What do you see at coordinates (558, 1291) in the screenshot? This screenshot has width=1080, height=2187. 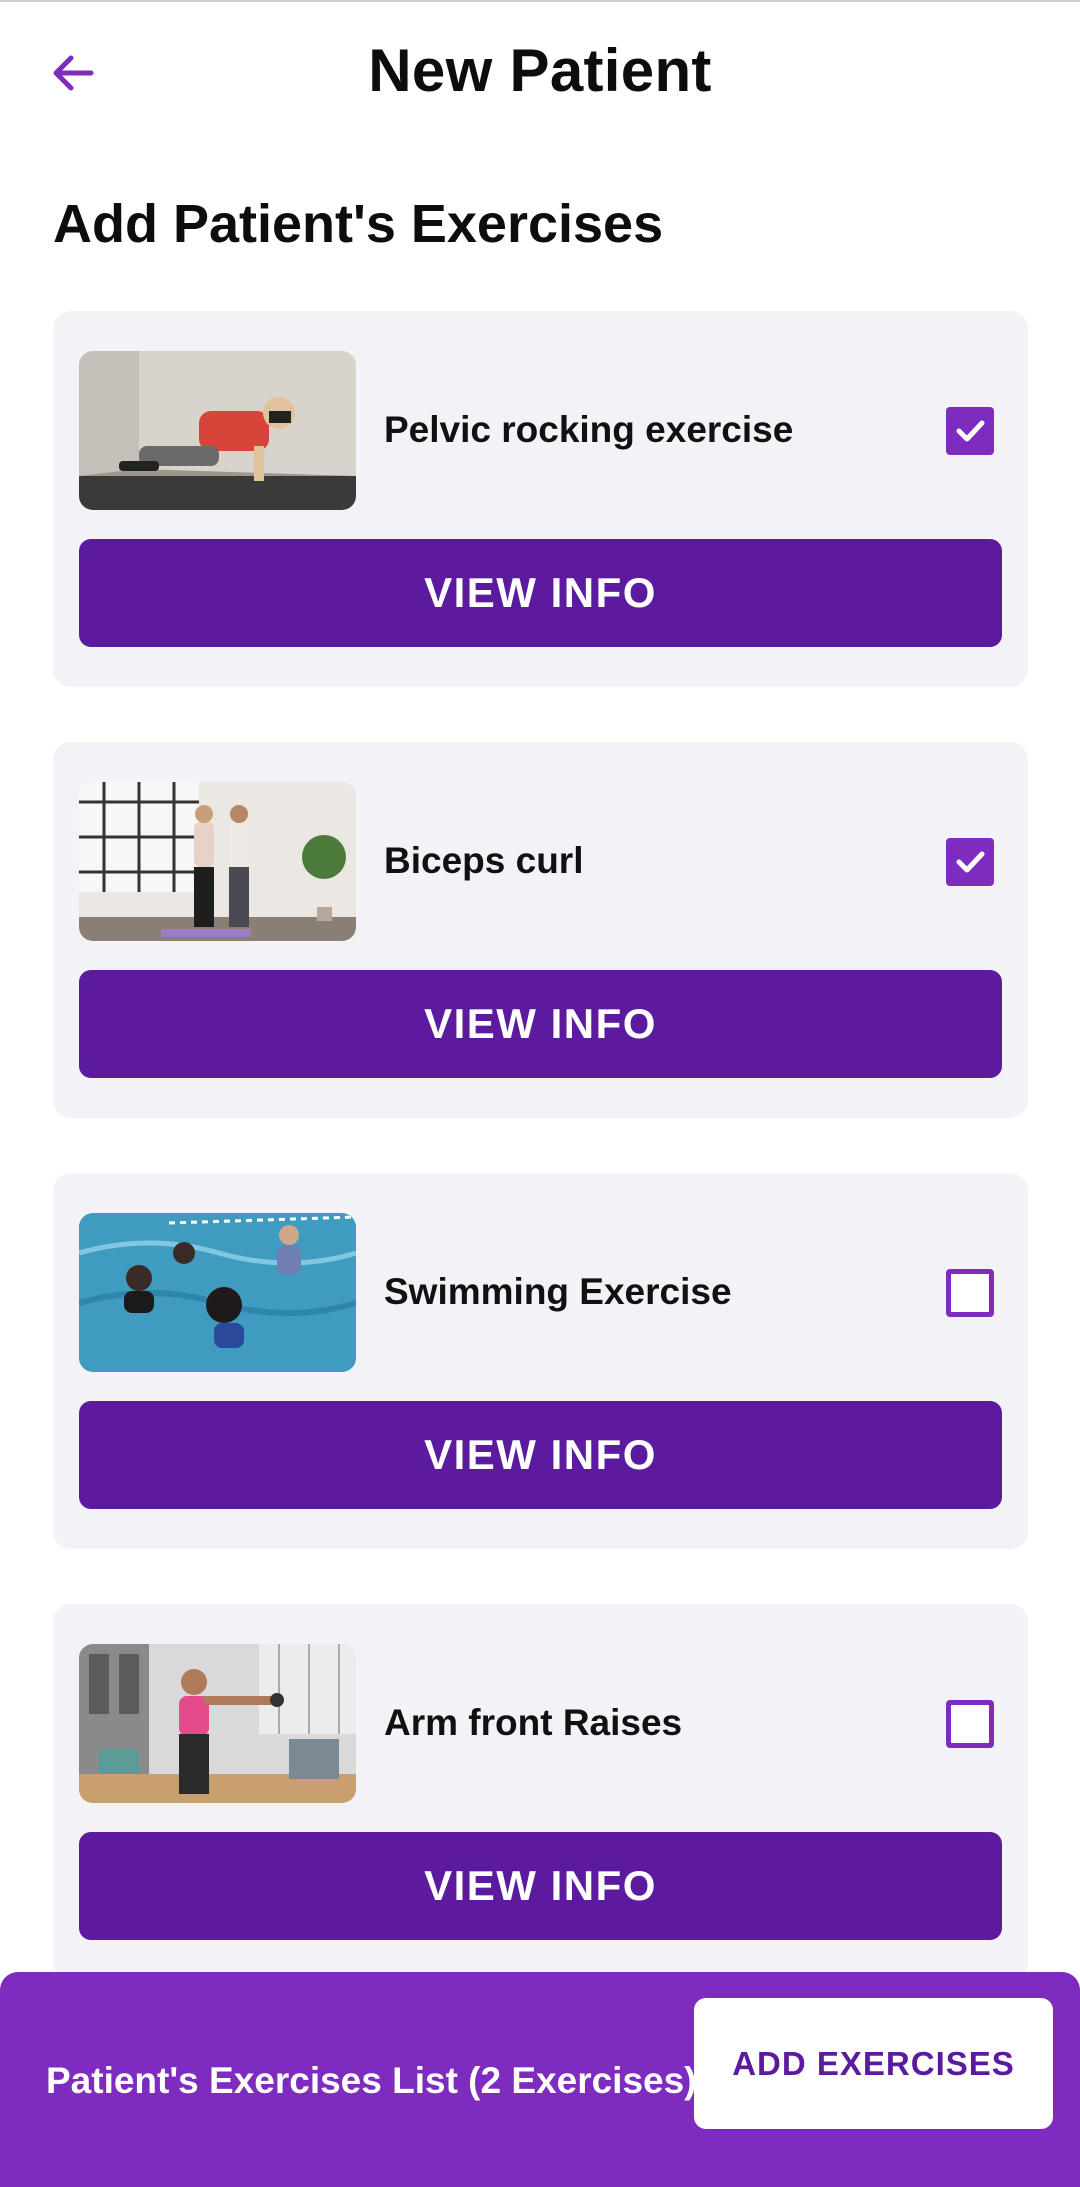 I see `exercise-name: Swimming Exercise` at bounding box center [558, 1291].